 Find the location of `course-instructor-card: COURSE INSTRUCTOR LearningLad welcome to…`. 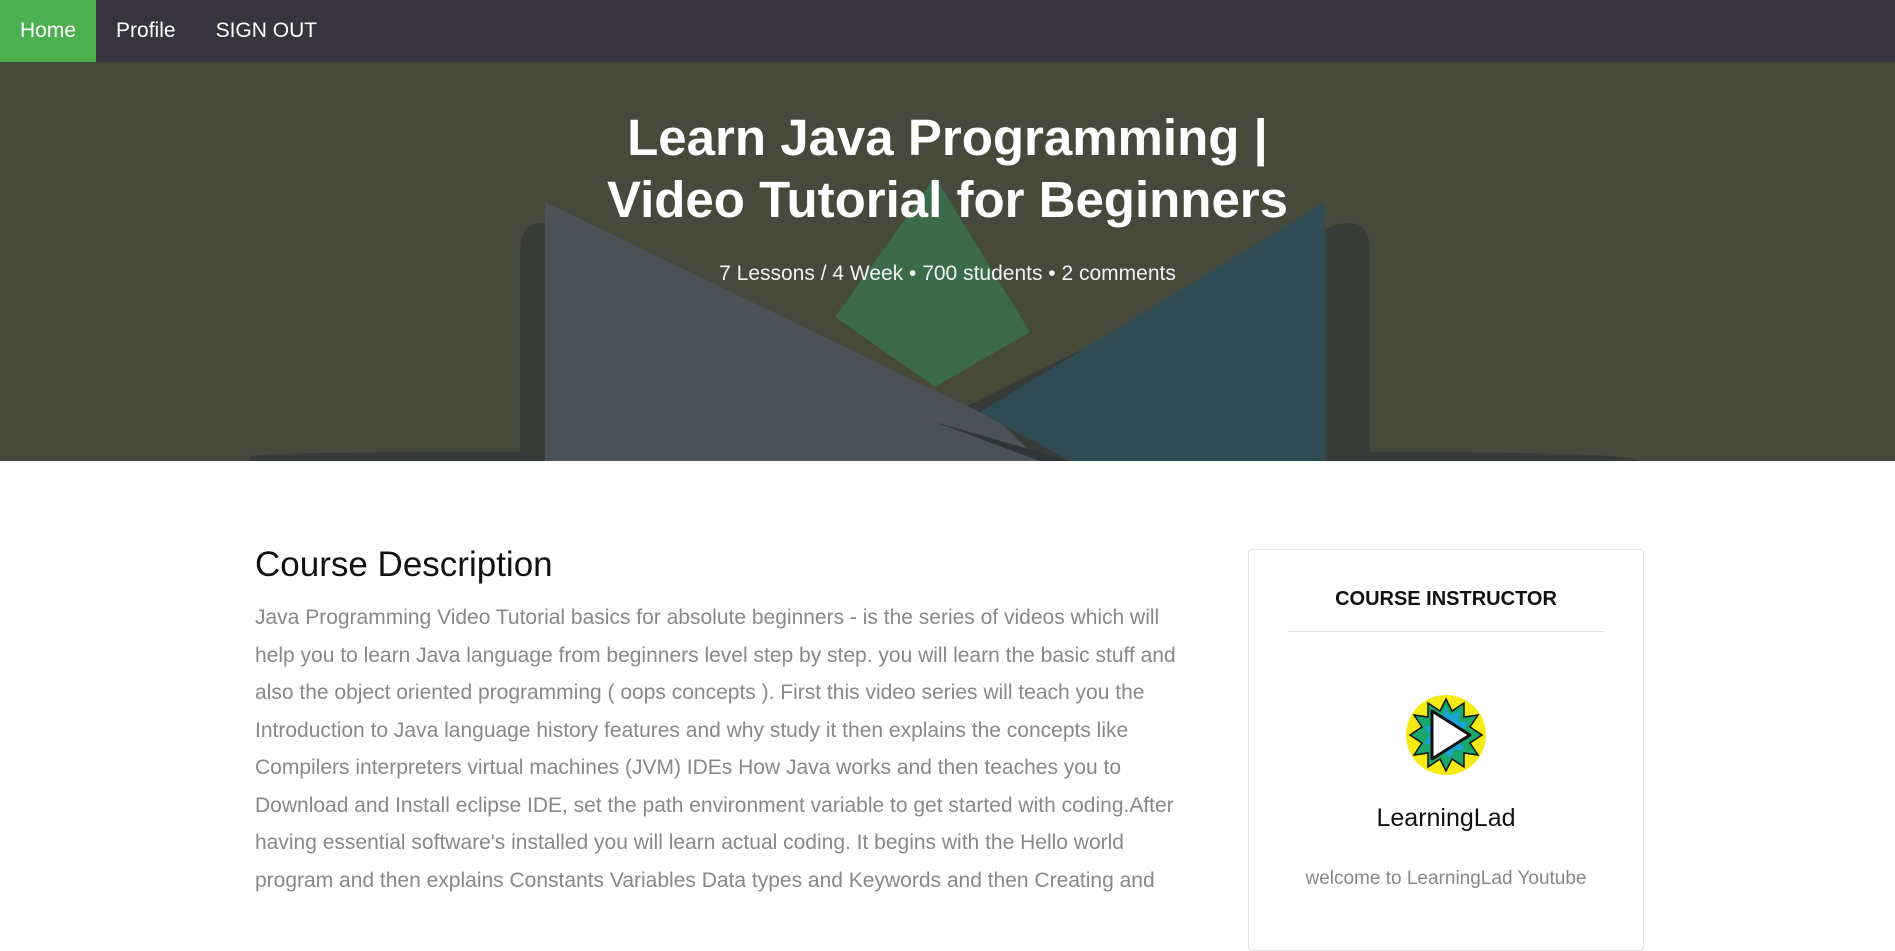

course-instructor-card: COURSE INSTRUCTOR LearningLad welcome to… is located at coordinates (1446, 750).